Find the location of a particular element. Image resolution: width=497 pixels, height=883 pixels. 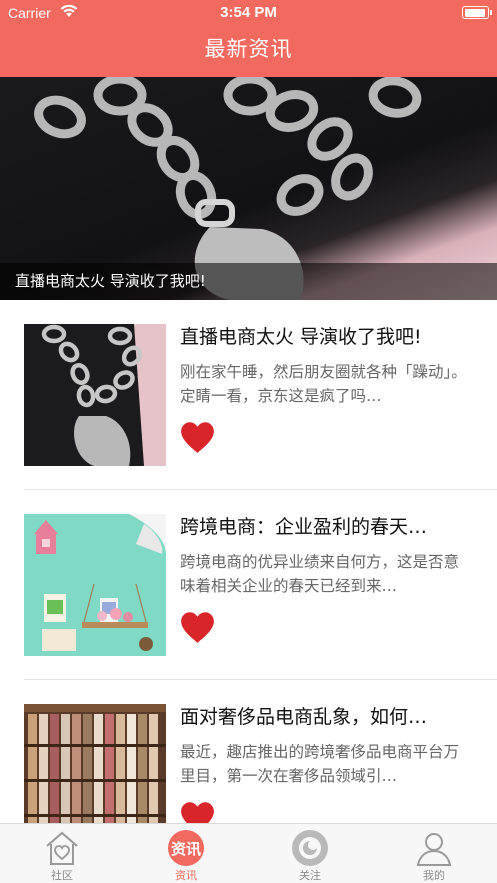

tab-news: 资讯 资讯 is located at coordinates (186, 853).